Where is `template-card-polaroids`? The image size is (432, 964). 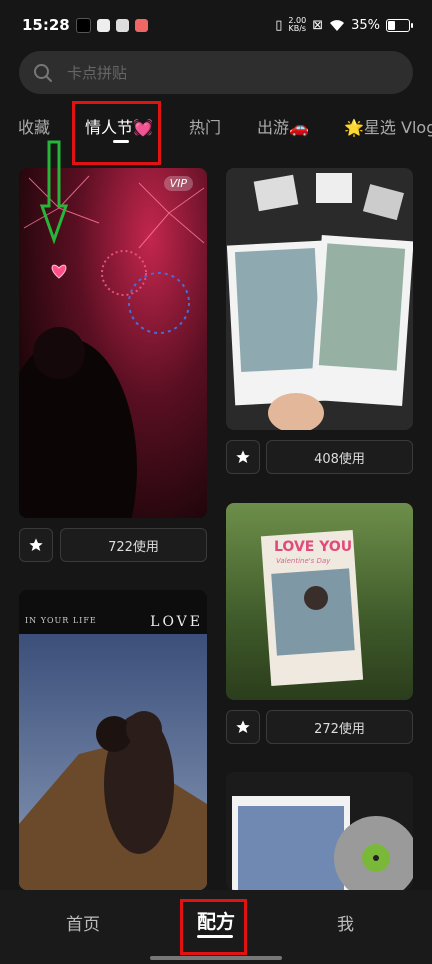
template-card-polaroids is located at coordinates (319, 299).